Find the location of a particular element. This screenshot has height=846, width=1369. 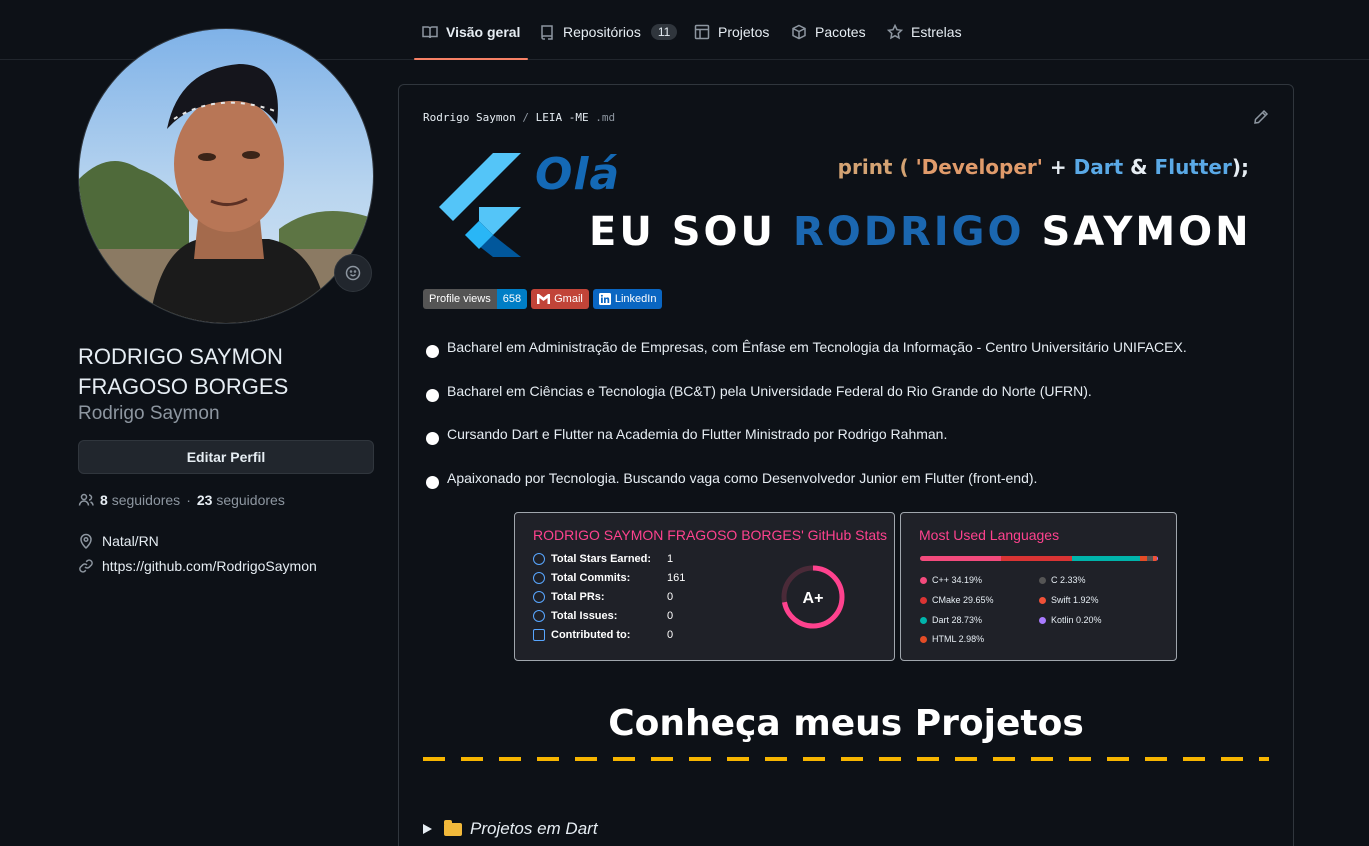

code-flutter: Flutter is located at coordinates (1193, 167).